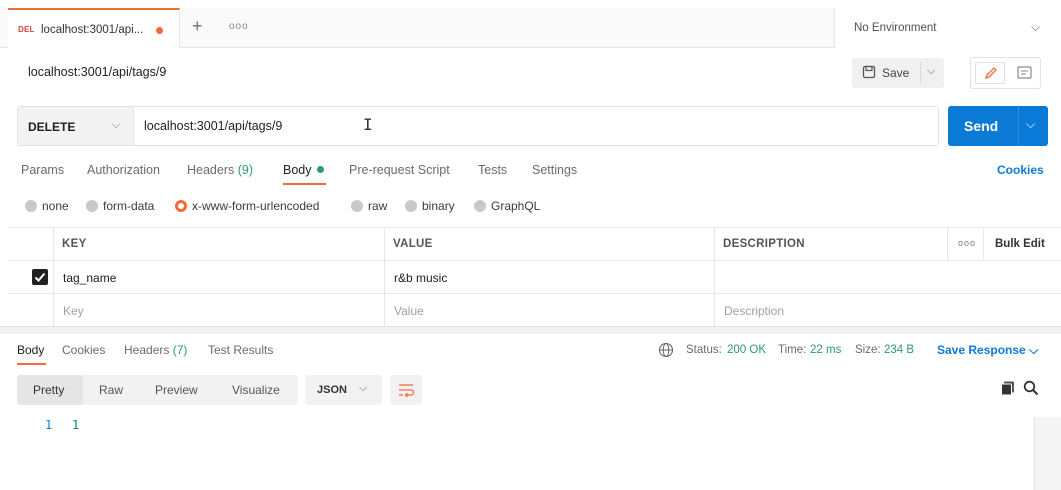 This screenshot has width=1061, height=490. What do you see at coordinates (987, 350) in the screenshot?
I see `save-response-button: Save Response ⌵` at bounding box center [987, 350].